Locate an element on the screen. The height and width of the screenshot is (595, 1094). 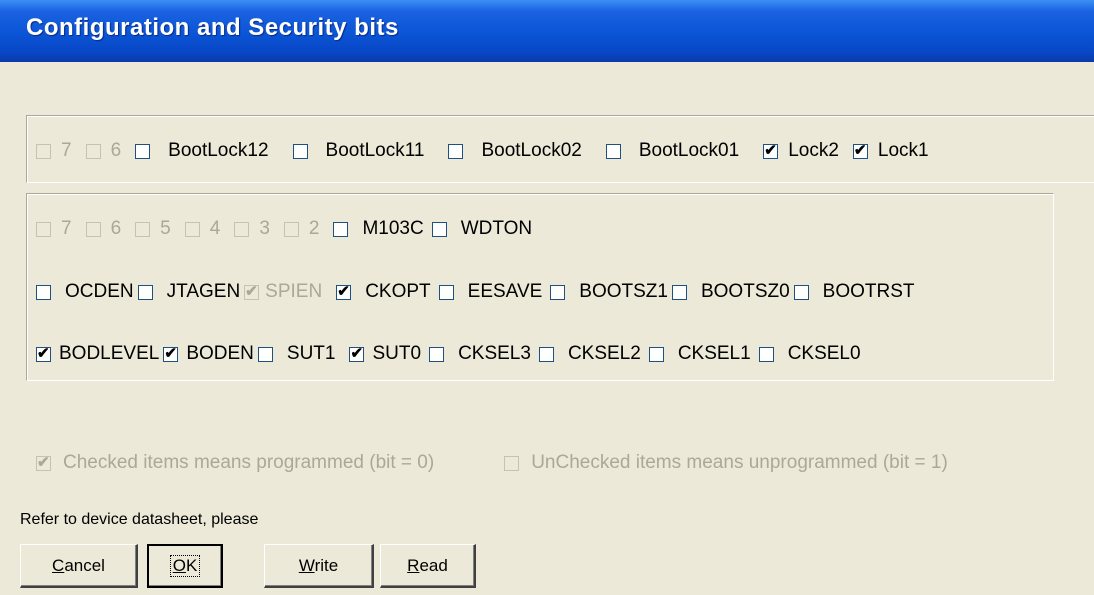
checkbox-lock2: Lock2 is located at coordinates (801, 151).